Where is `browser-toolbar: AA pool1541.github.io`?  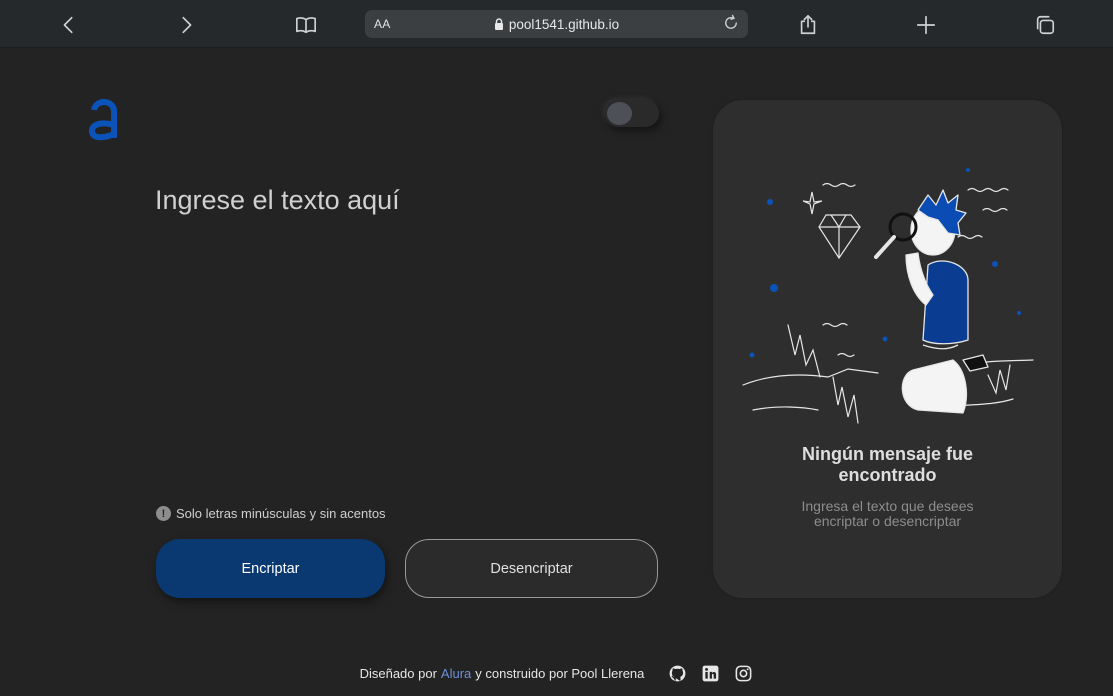
browser-toolbar: AA pool1541.github.io is located at coordinates (556, 24).